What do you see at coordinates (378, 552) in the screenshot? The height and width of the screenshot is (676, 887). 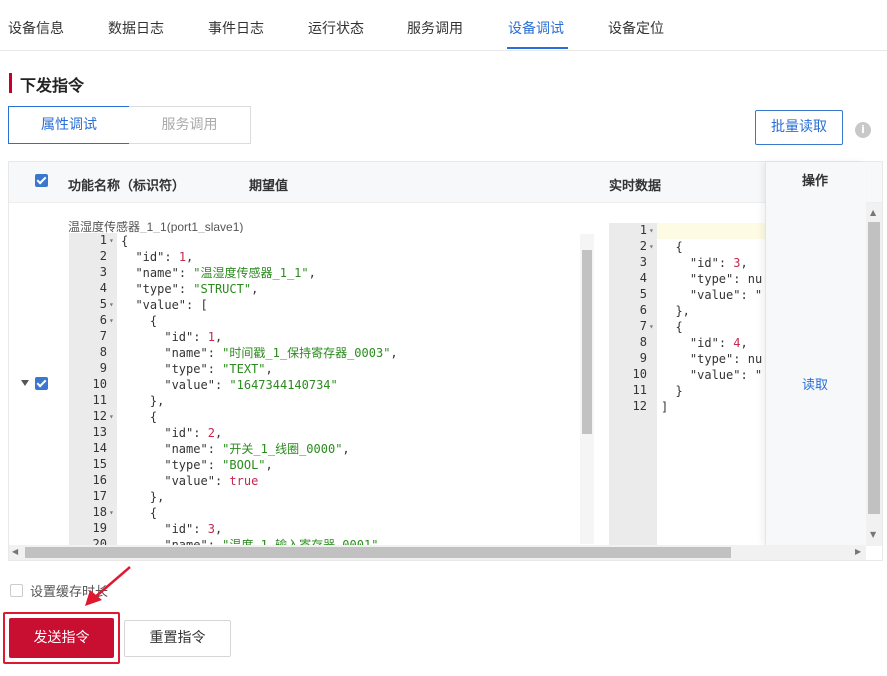 I see `table-horizontal-scroll-thumb` at bounding box center [378, 552].